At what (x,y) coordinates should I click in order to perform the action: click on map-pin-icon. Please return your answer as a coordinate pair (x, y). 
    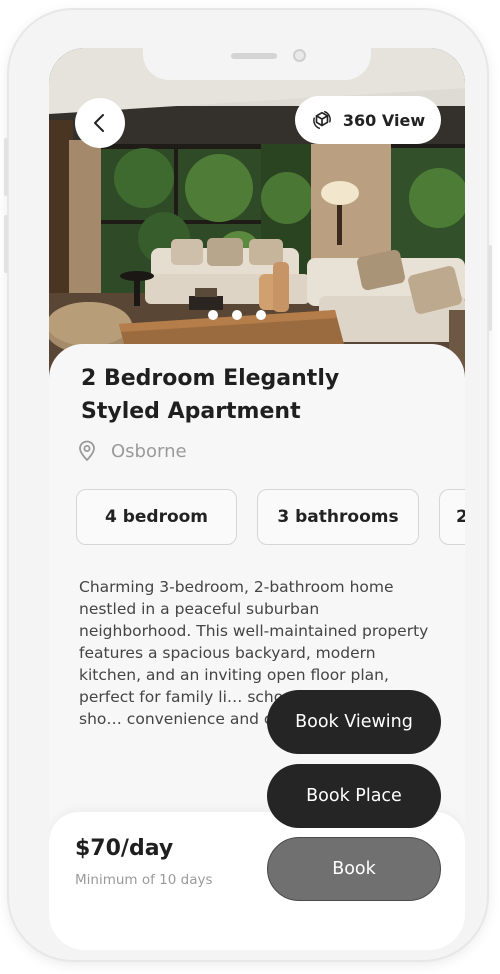
    Looking at the image, I should click on (87, 450).